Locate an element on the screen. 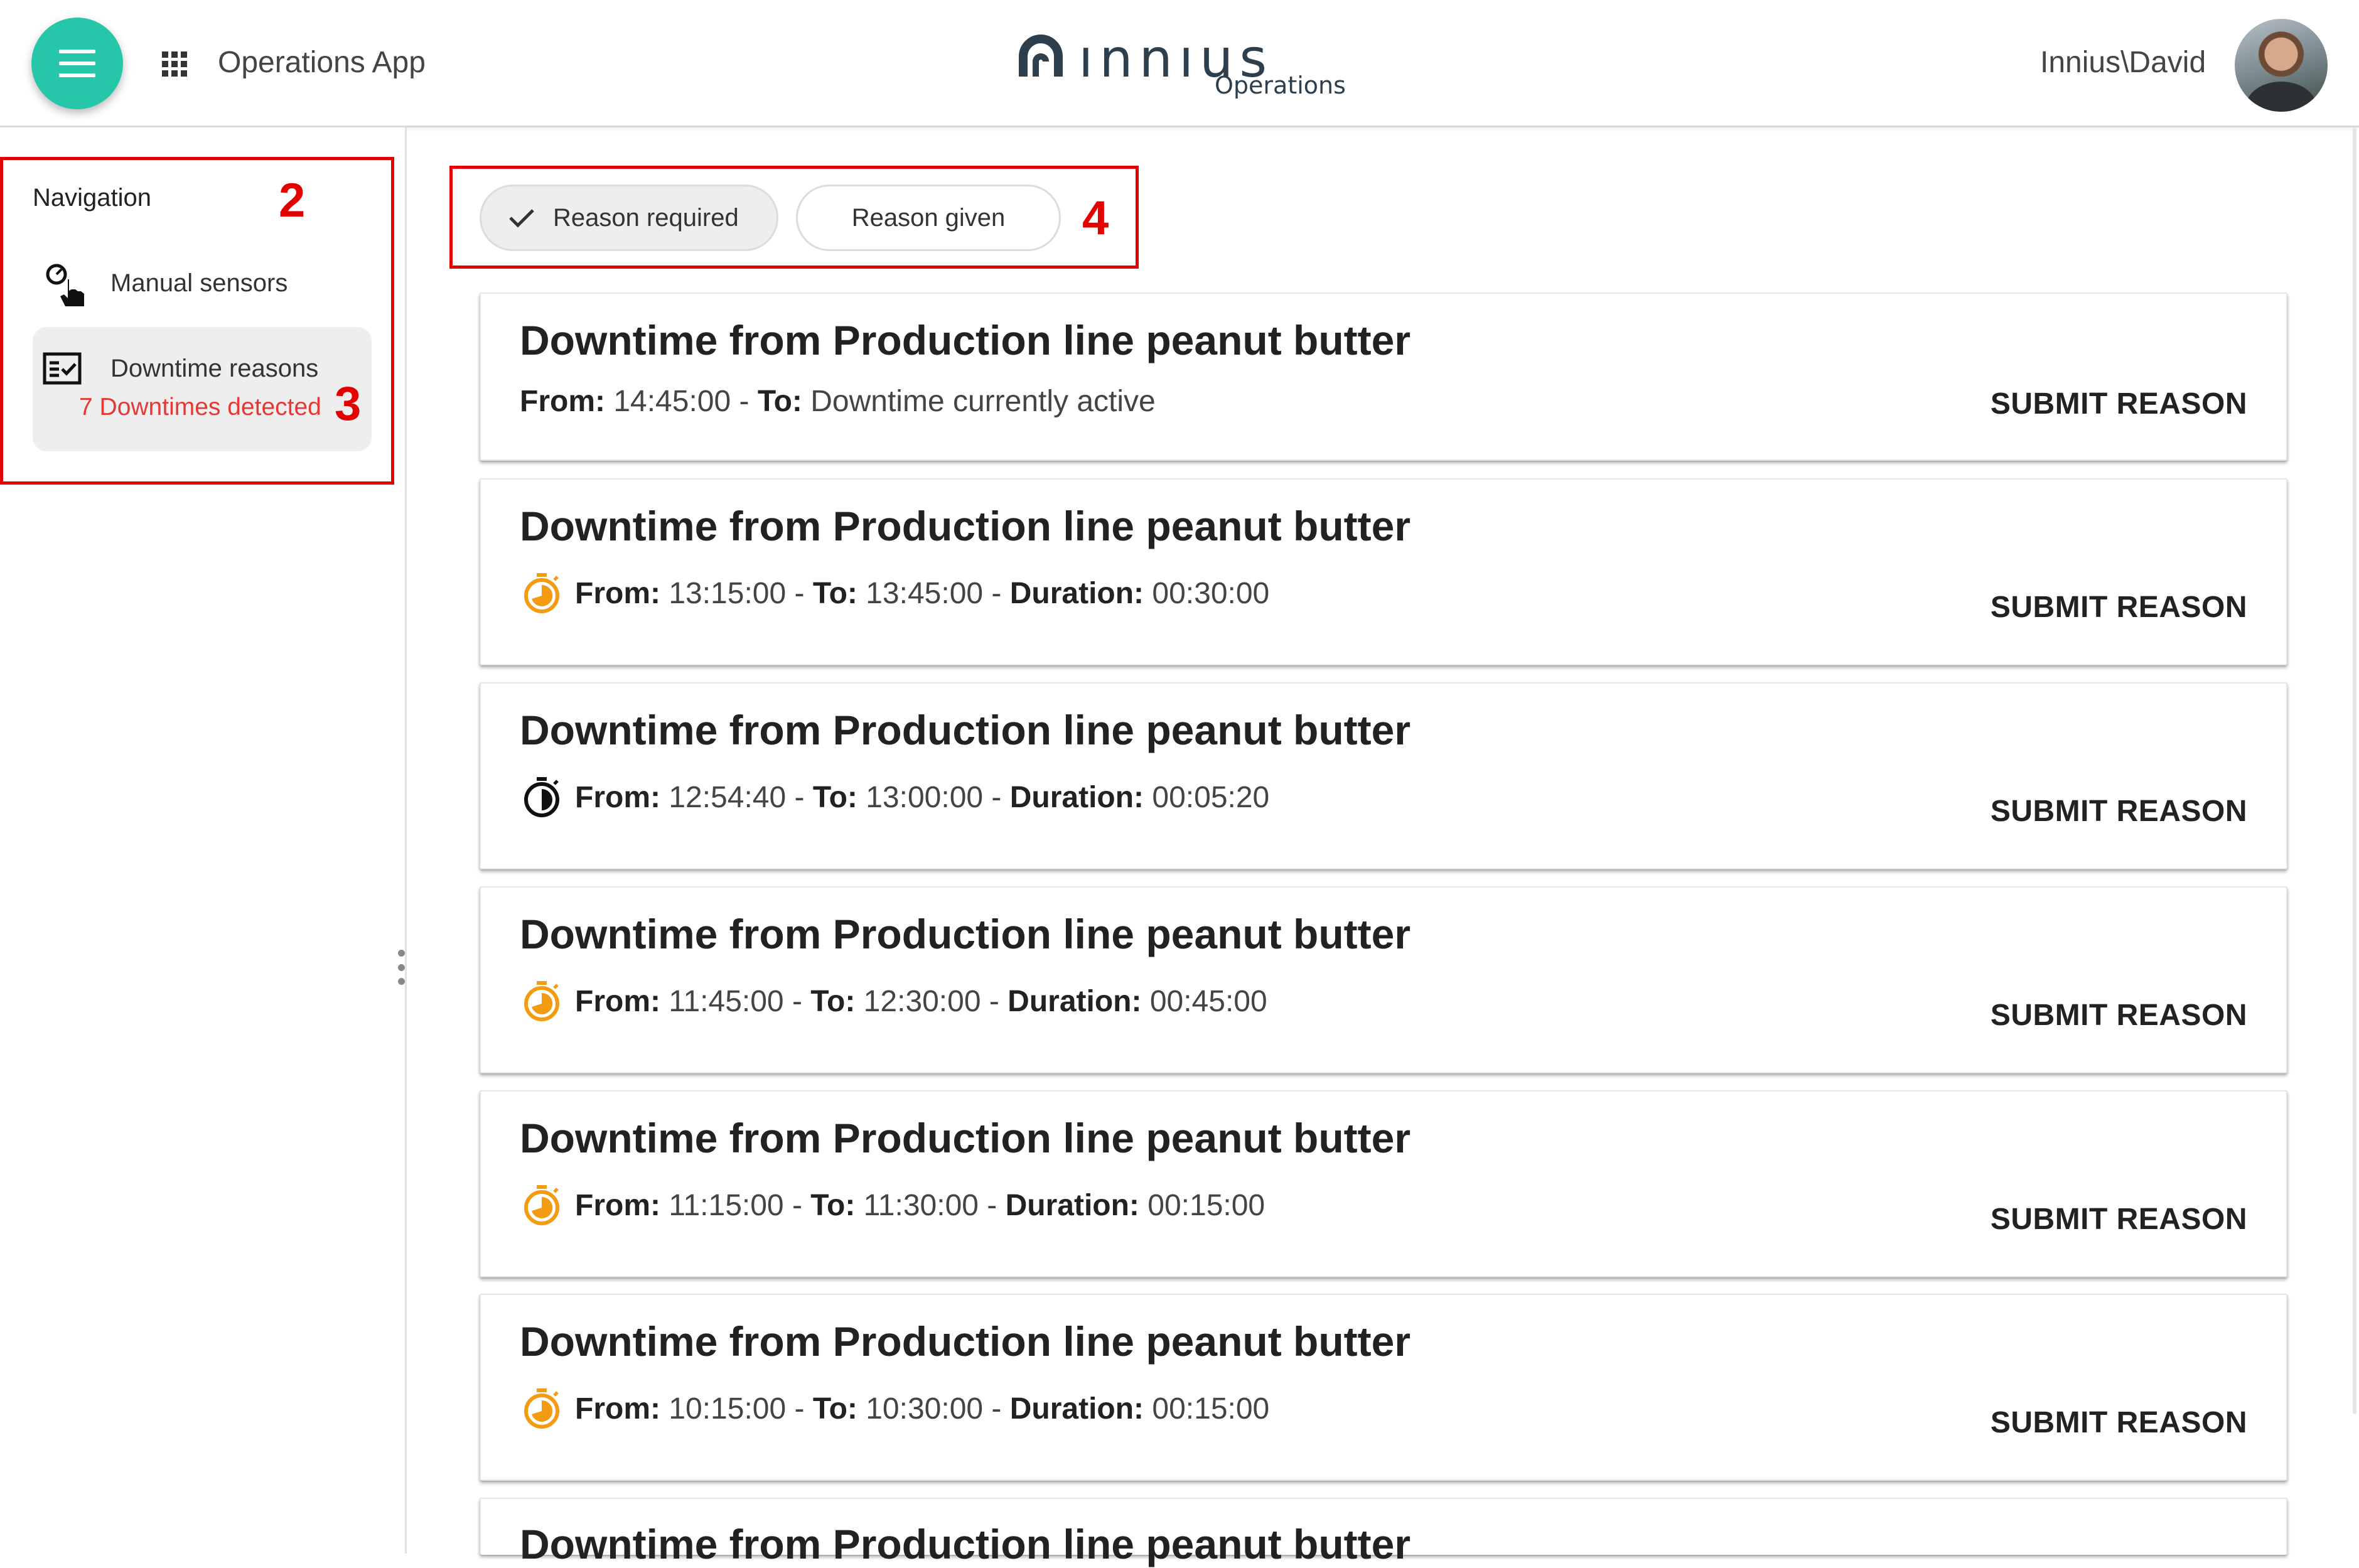  chip-label: Reason given is located at coordinates (928, 217).